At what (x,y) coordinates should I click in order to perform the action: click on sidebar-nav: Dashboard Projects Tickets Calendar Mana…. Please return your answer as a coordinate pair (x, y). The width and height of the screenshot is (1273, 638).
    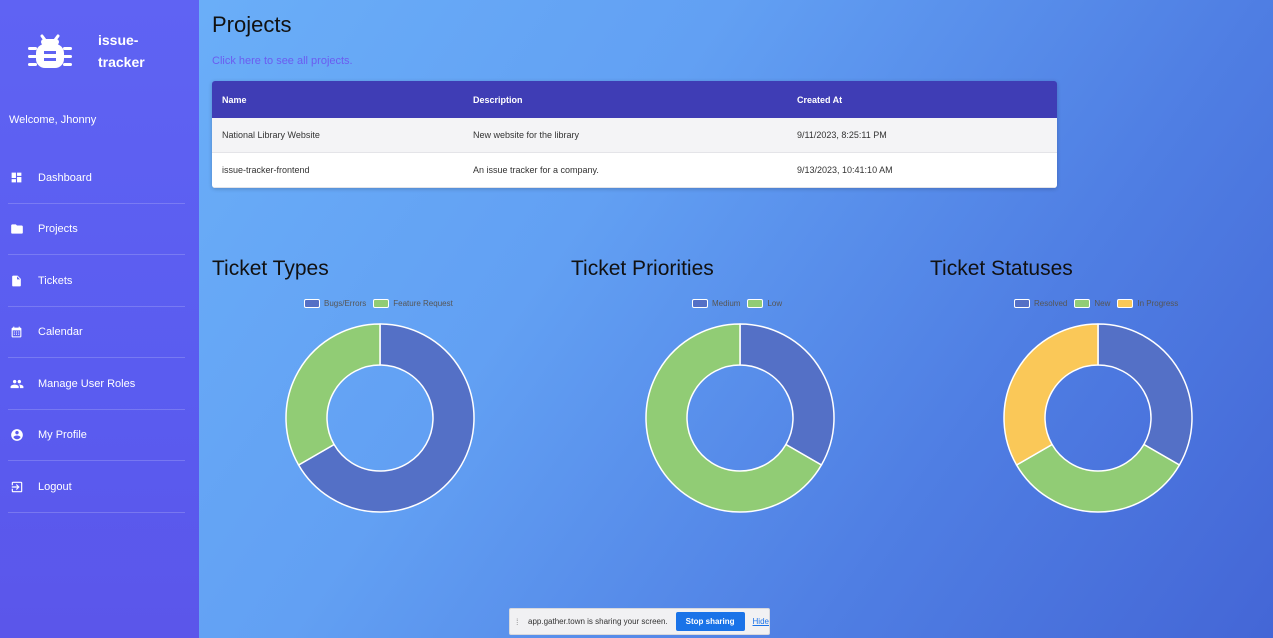
    Looking at the image, I should click on (99, 332).